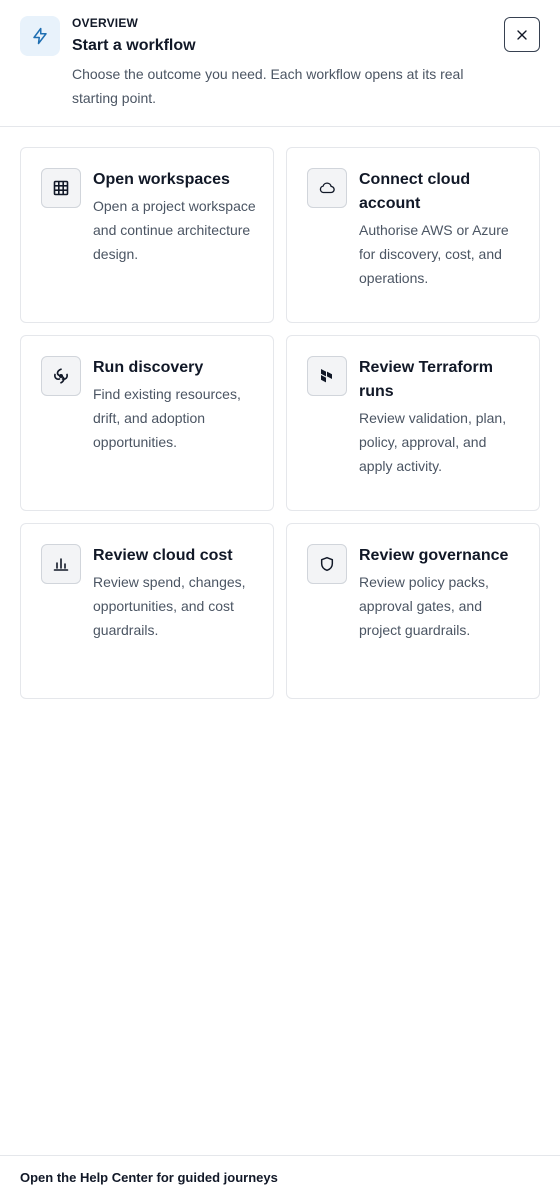 The height and width of the screenshot is (1200, 560). Describe the element at coordinates (61, 376) in the screenshot. I see `discovery-icon` at that location.